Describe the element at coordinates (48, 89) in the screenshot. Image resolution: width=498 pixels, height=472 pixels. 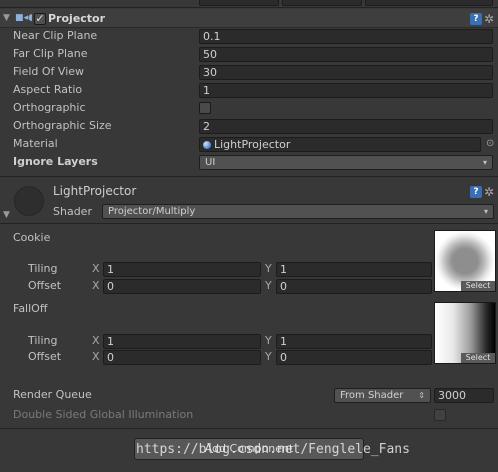
I see `aspect-ratio-label: Aspect Ratio` at that location.